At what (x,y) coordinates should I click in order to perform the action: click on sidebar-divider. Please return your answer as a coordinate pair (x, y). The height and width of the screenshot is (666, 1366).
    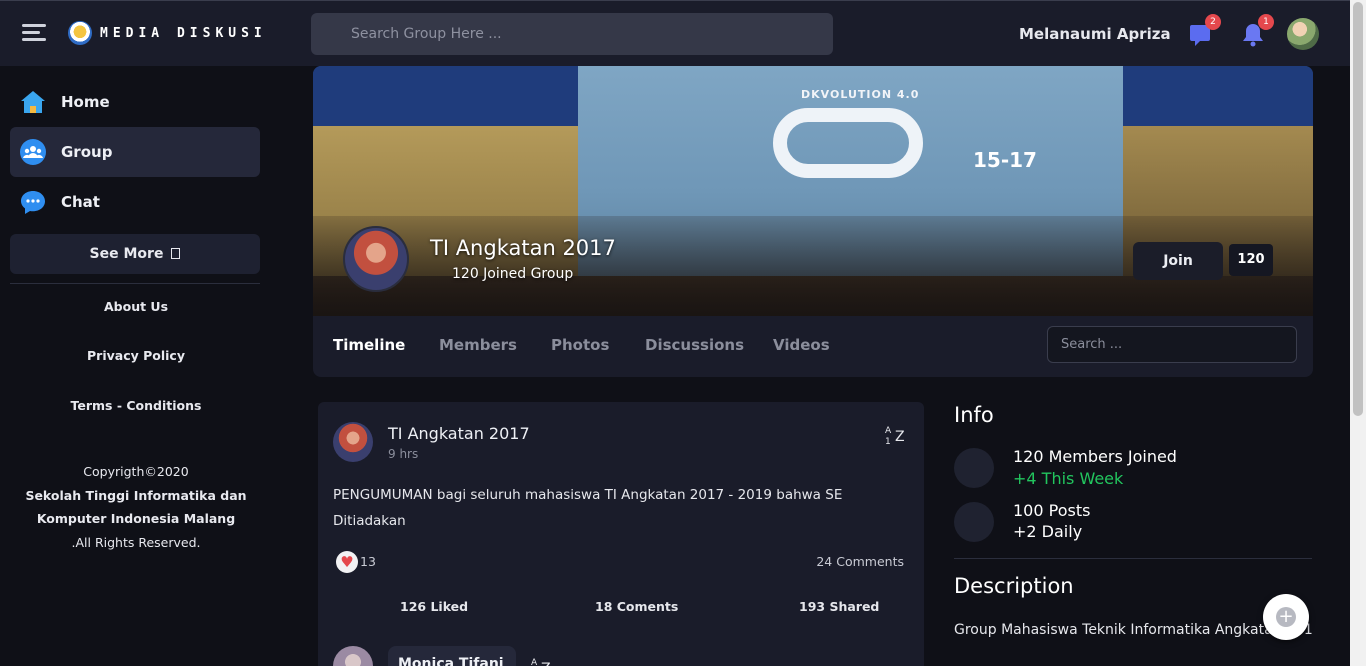
    Looking at the image, I should click on (135, 283).